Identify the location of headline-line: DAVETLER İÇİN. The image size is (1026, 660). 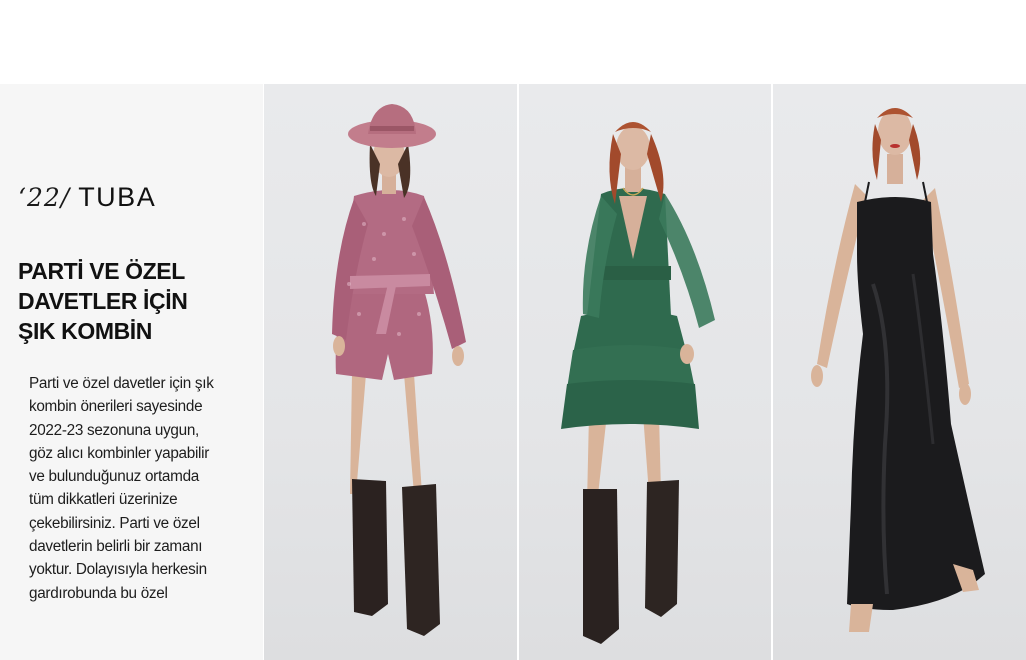
(103, 301).